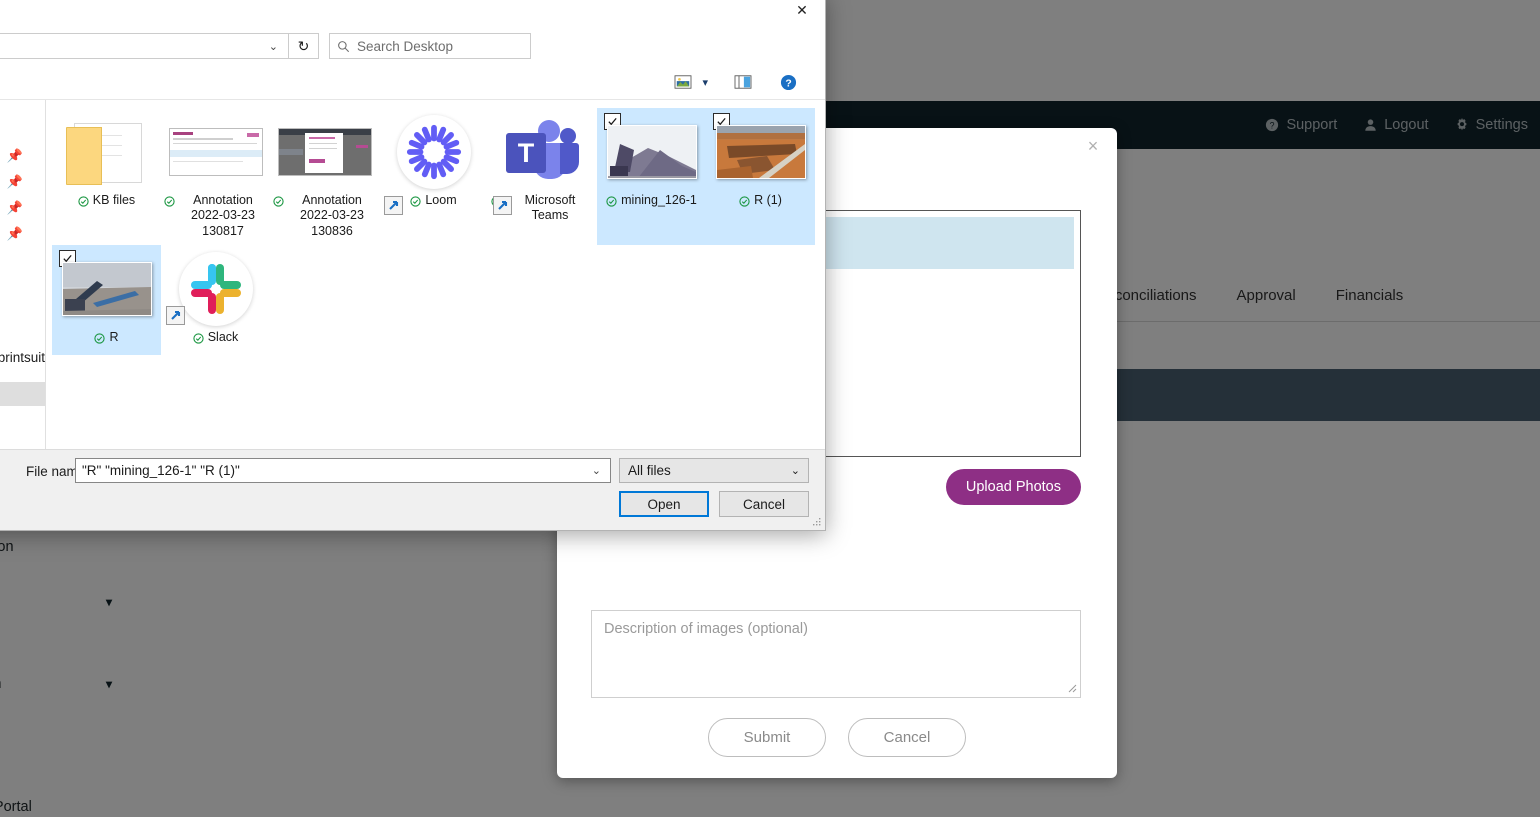 The image size is (1540, 817). I want to click on file-label-line: KB files, so click(107, 202).